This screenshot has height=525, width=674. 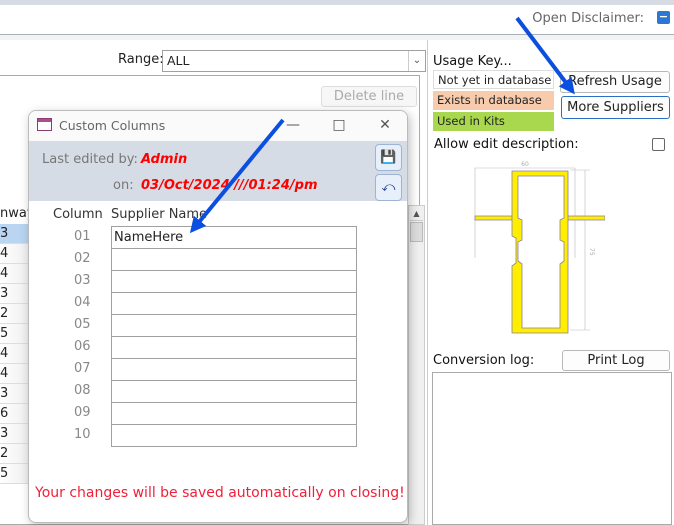 What do you see at coordinates (539, 247) in the screenshot?
I see `profile-diagram: 60 75` at bounding box center [539, 247].